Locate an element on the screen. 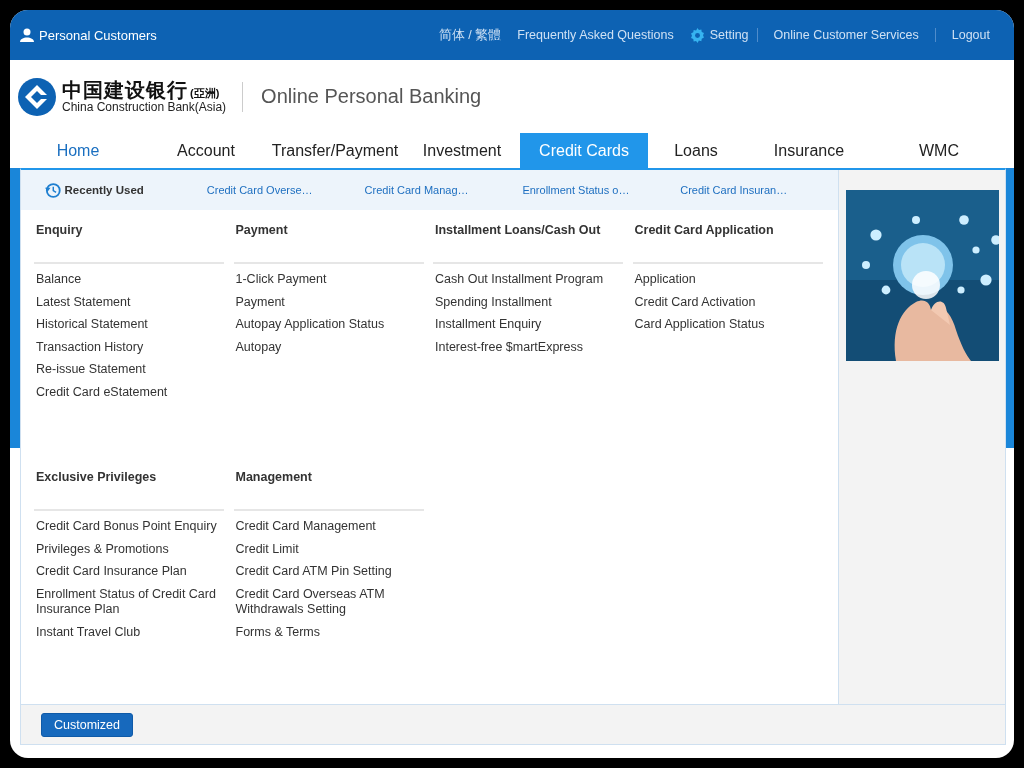 This screenshot has width=1024, height=768. menu-link: Credit Card eStatement is located at coordinates (129, 392).